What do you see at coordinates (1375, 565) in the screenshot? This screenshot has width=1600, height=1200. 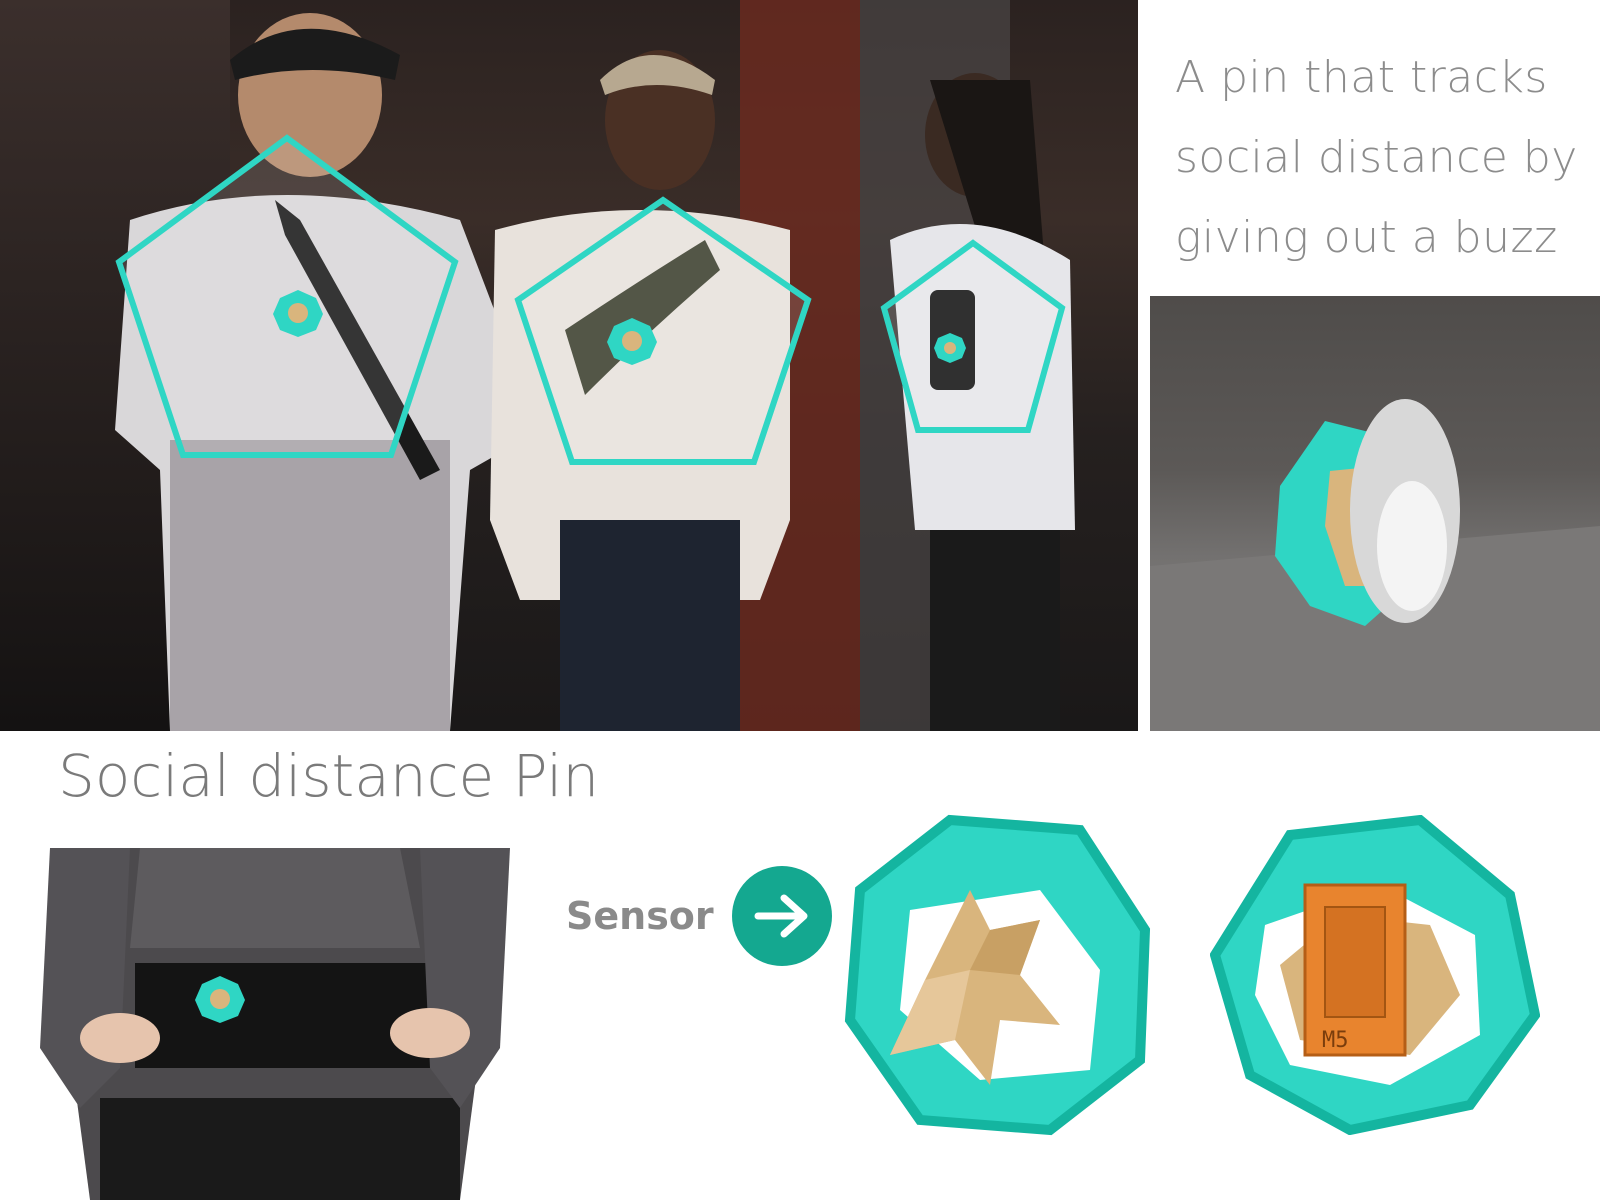 I see `render-scene` at bounding box center [1375, 565].